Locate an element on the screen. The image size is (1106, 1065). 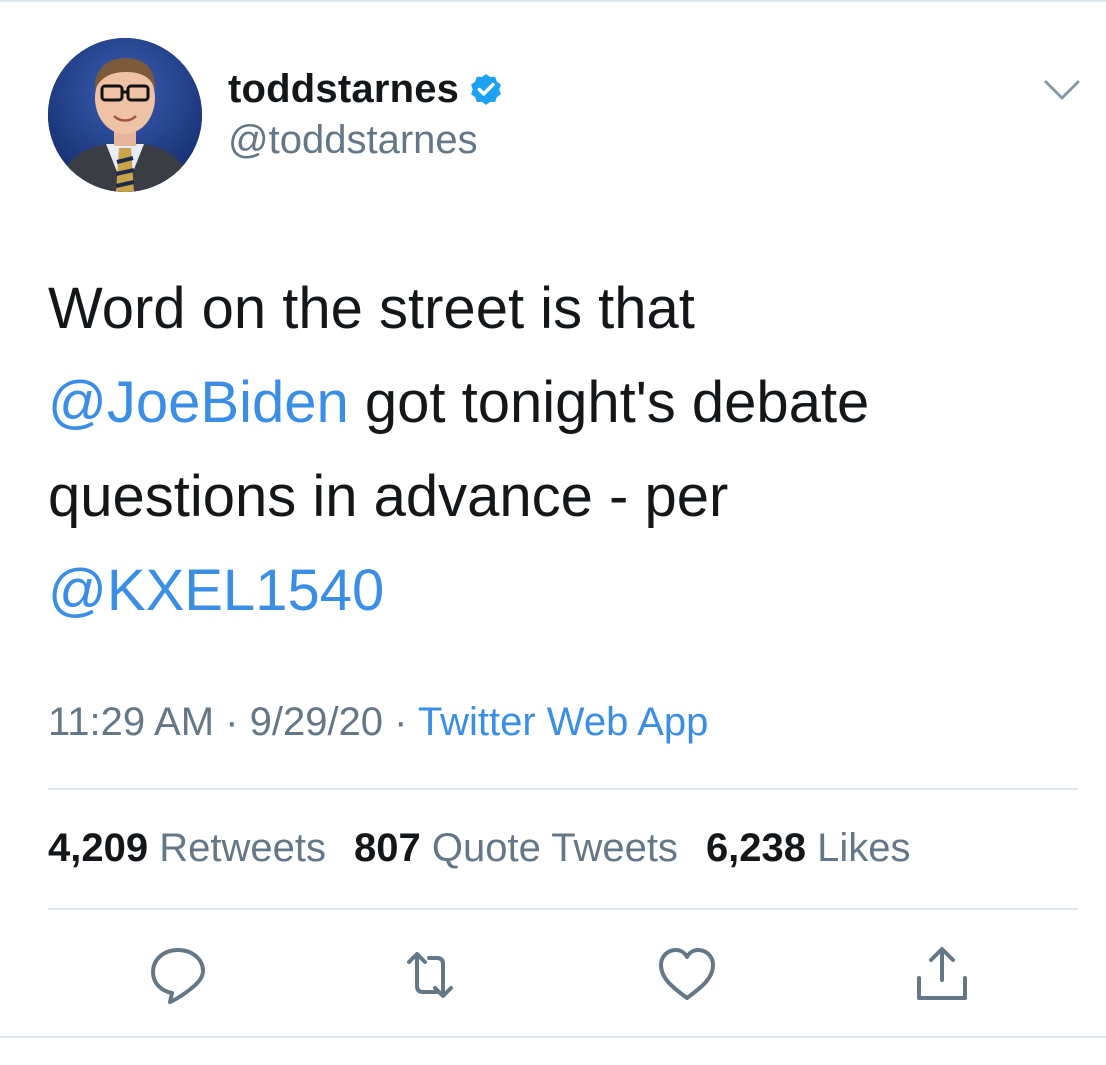
author-handle: @toddstarnes is located at coordinates (353, 140).